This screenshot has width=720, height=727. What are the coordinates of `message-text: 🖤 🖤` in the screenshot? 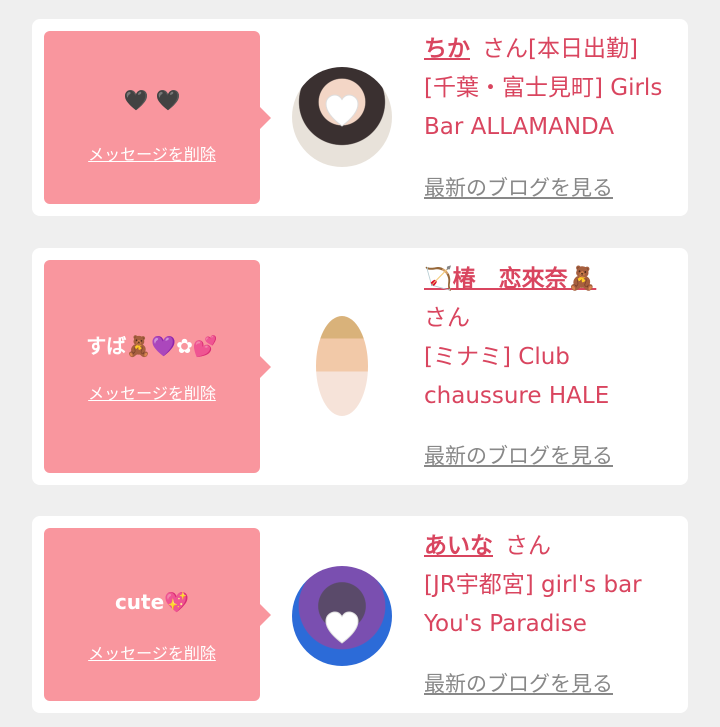 It's located at (152, 100).